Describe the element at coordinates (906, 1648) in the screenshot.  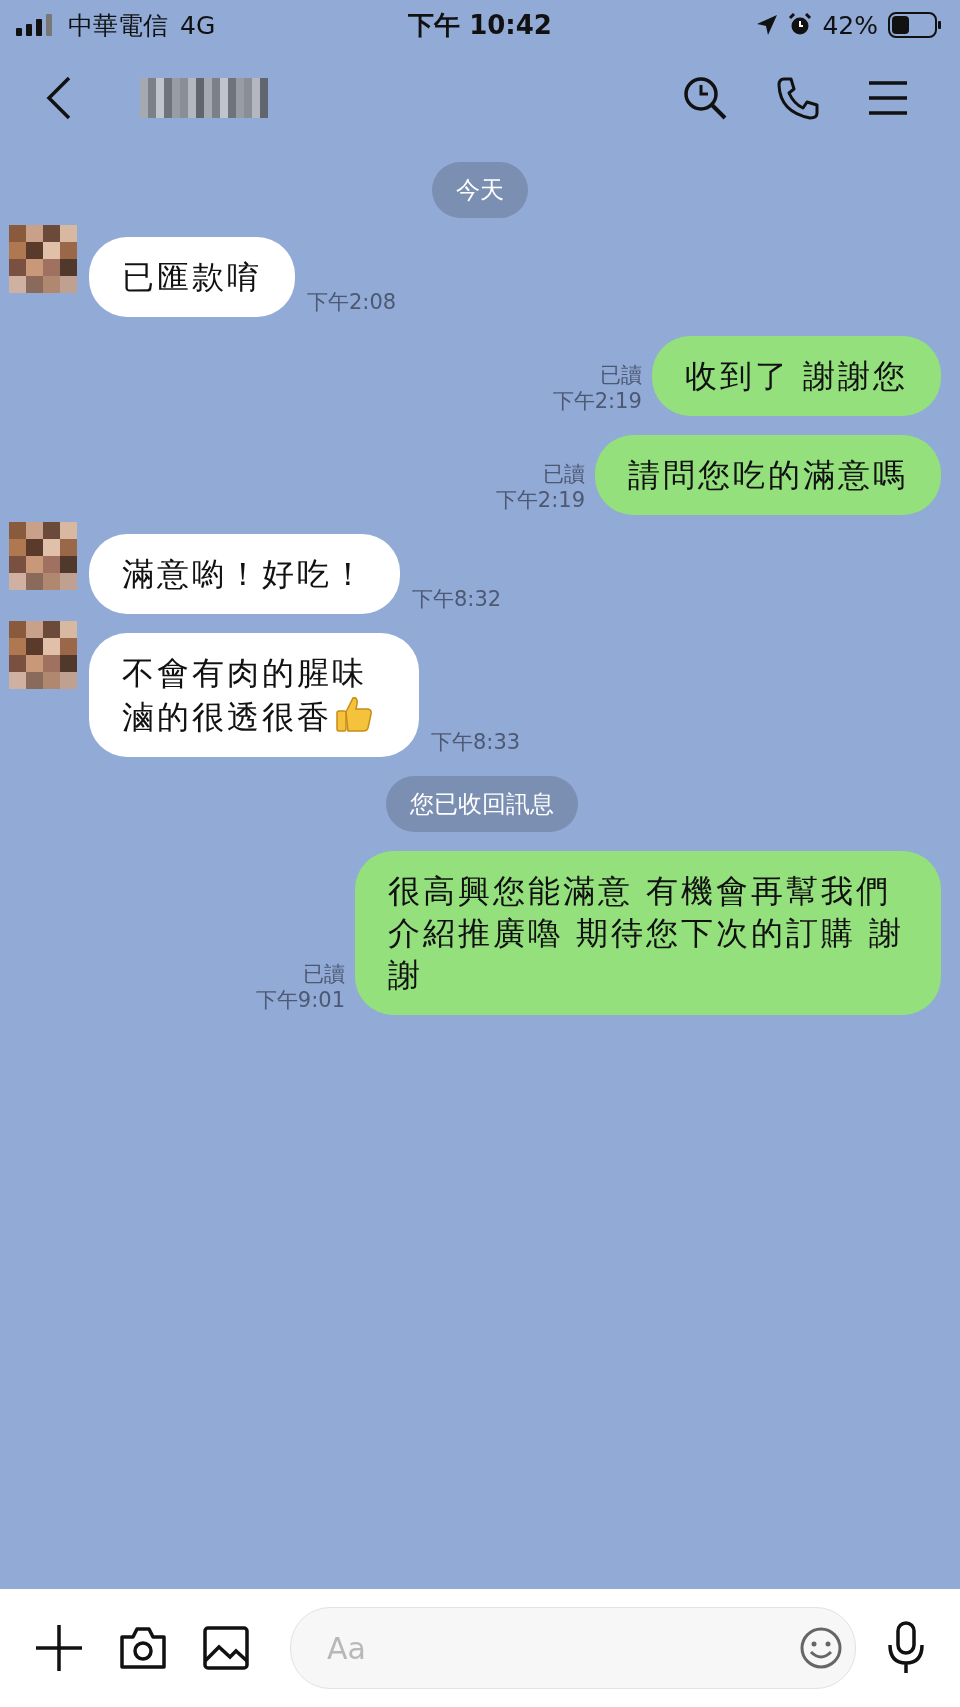
I see `microphone-icon` at that location.